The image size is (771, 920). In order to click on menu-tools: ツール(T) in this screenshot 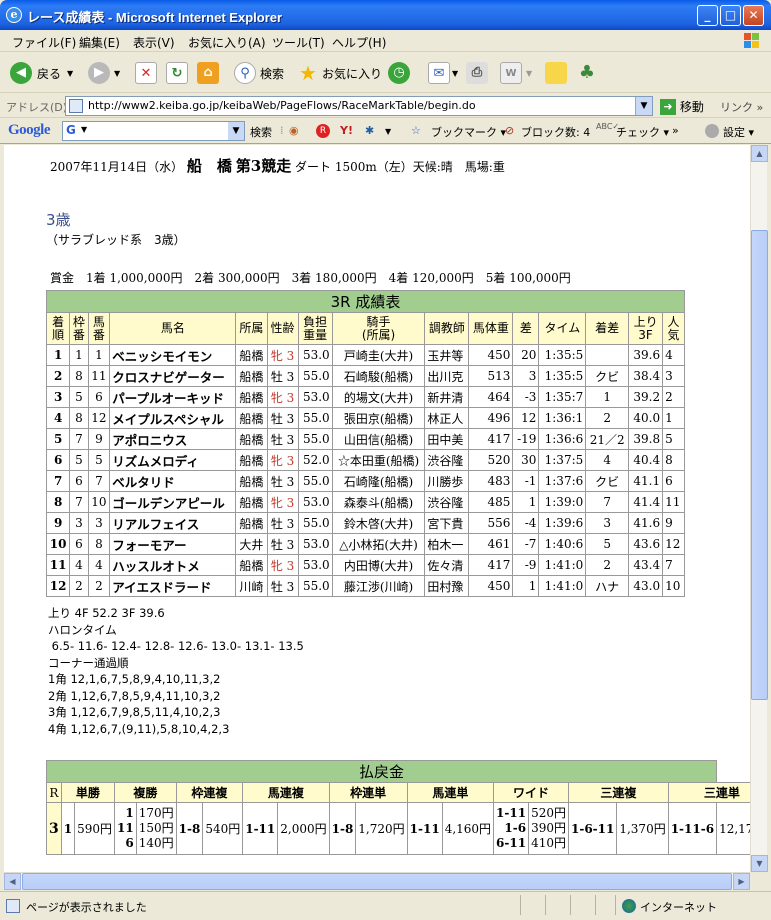, I will do `click(298, 42)`.